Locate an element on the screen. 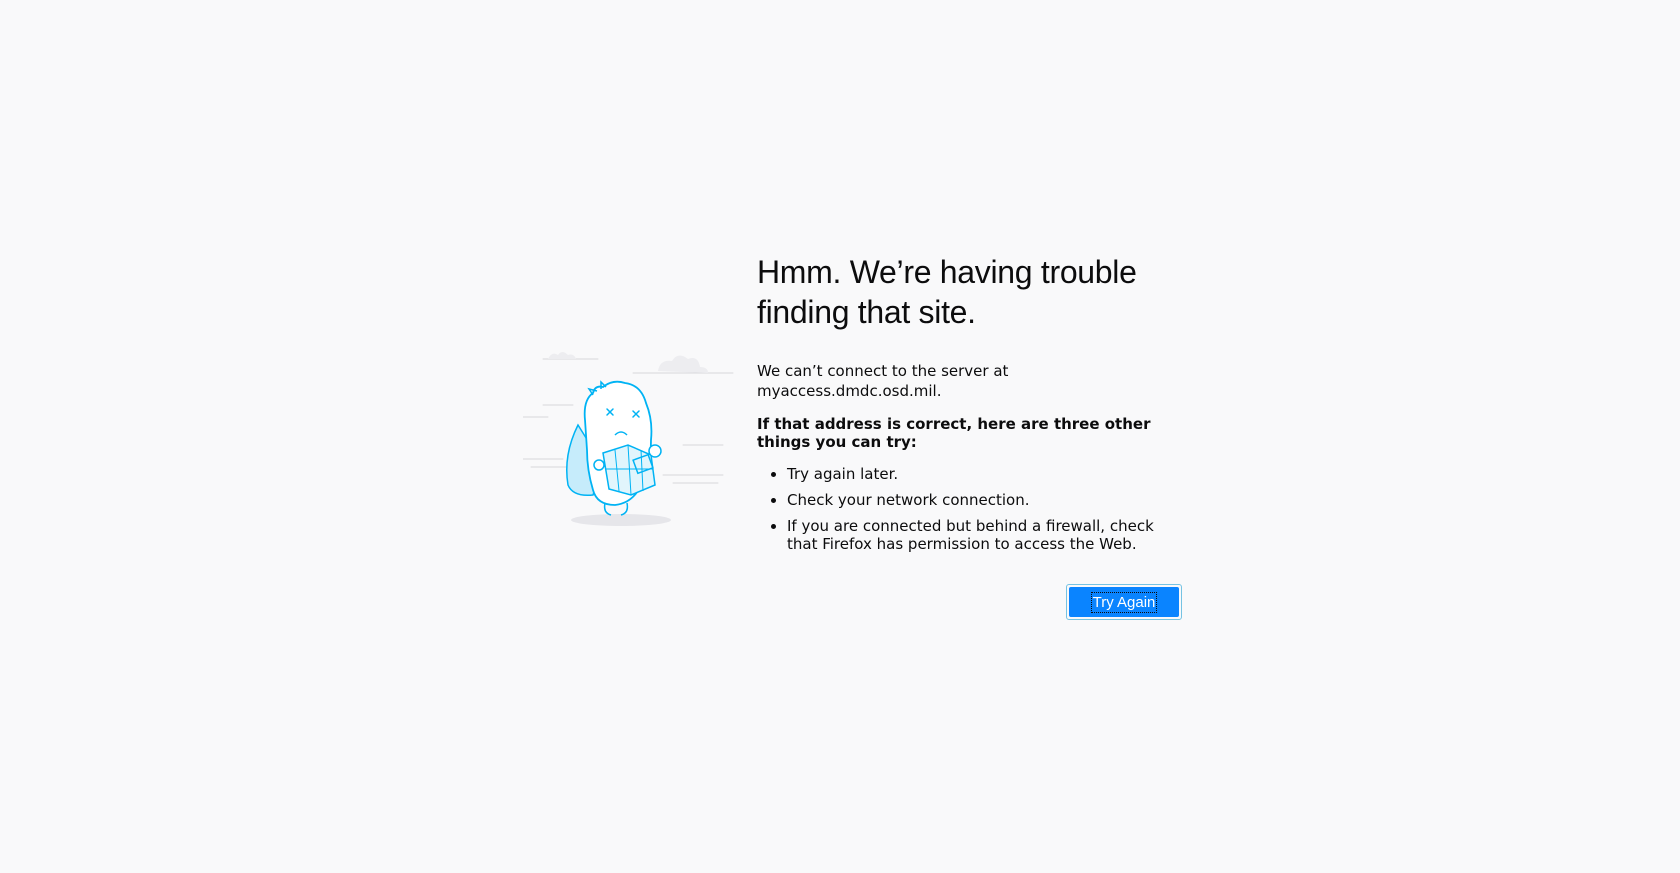 The height and width of the screenshot is (873, 1680). list-item: Try again later. is located at coordinates (985, 474).